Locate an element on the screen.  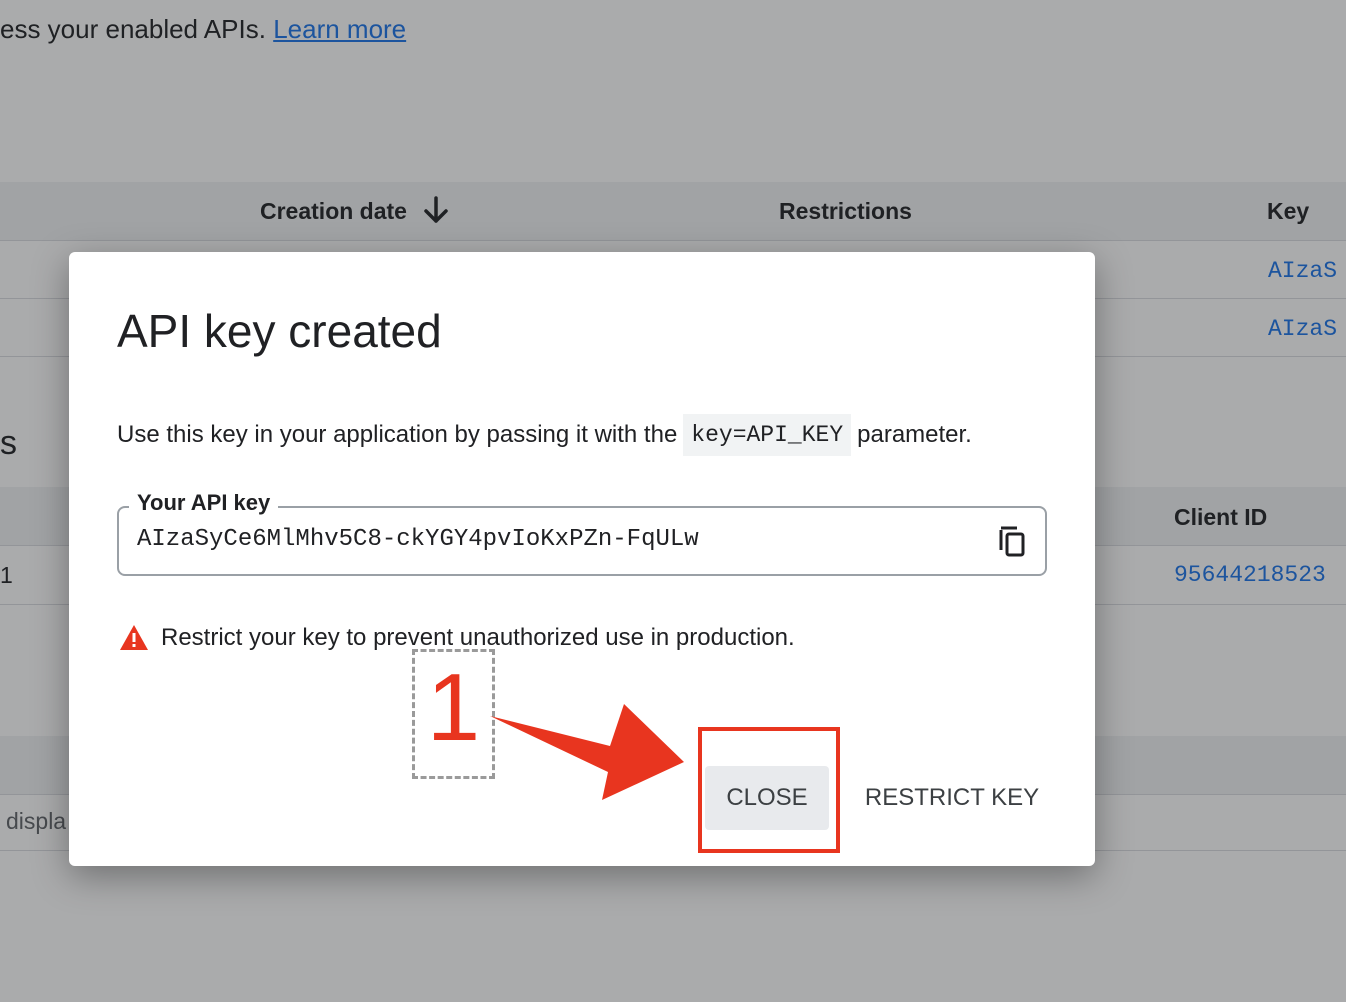
description-suffix: parameter. is located at coordinates (914, 434).